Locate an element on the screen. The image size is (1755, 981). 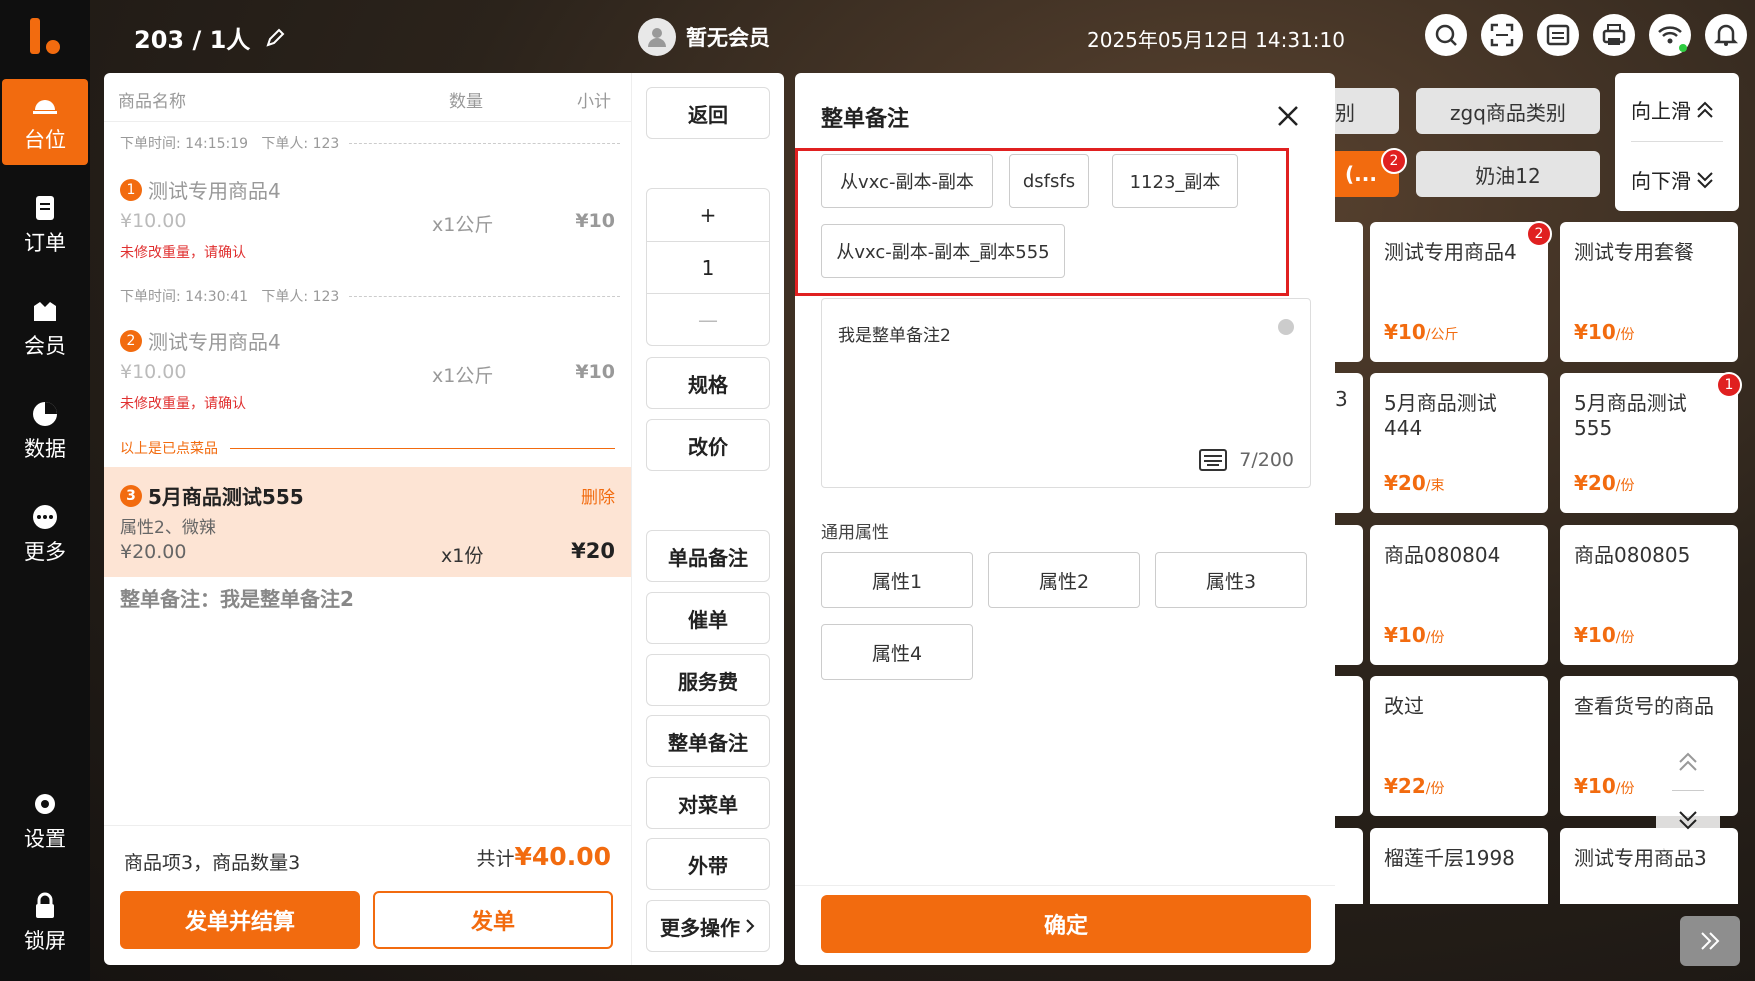
item-number: 1 is located at coordinates (131, 189).